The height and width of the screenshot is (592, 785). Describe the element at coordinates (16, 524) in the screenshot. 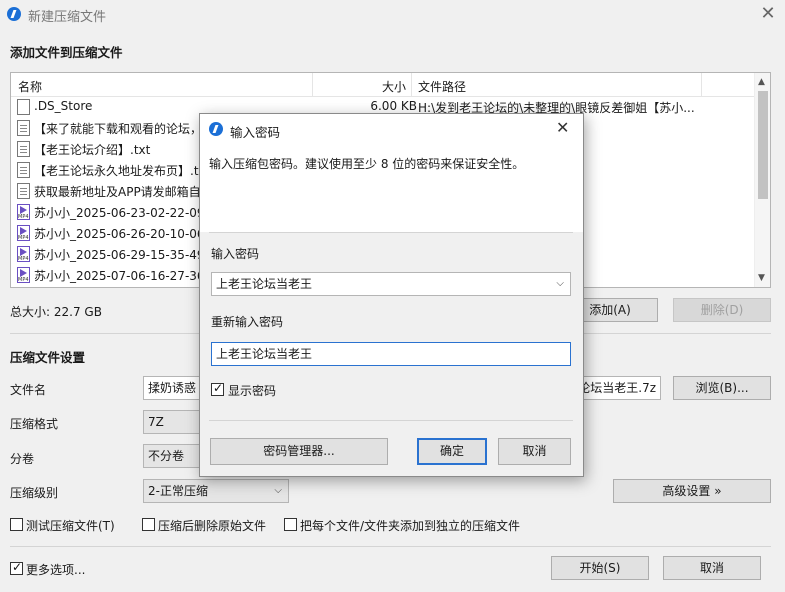

I see `test-archive-checkbox` at that location.